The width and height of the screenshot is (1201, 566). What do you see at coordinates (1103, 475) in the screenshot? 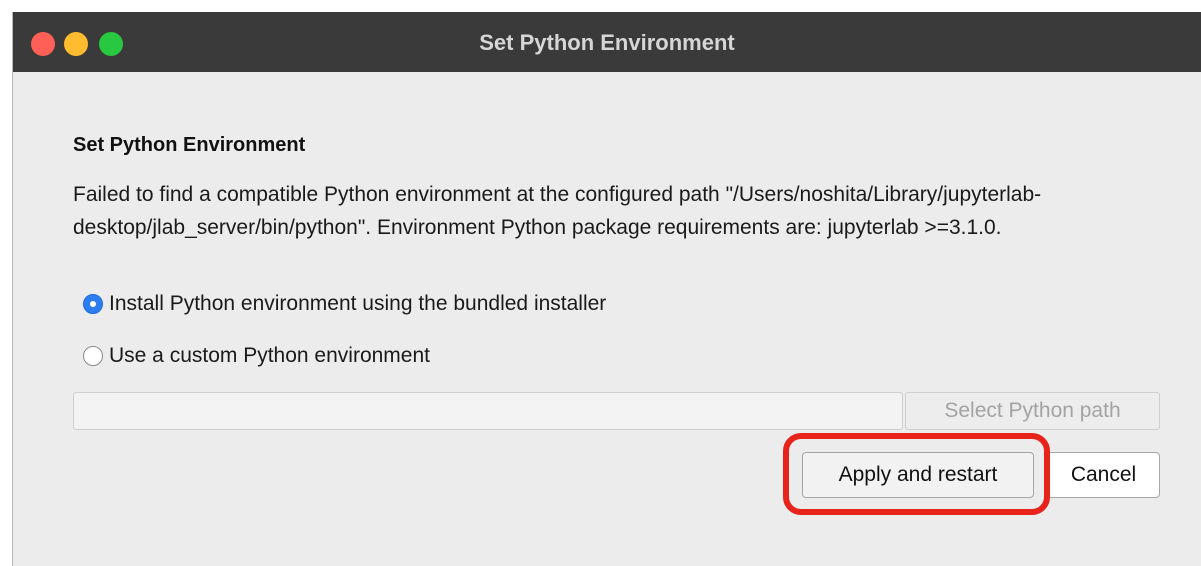
I see `cancel-button: Cancel` at bounding box center [1103, 475].